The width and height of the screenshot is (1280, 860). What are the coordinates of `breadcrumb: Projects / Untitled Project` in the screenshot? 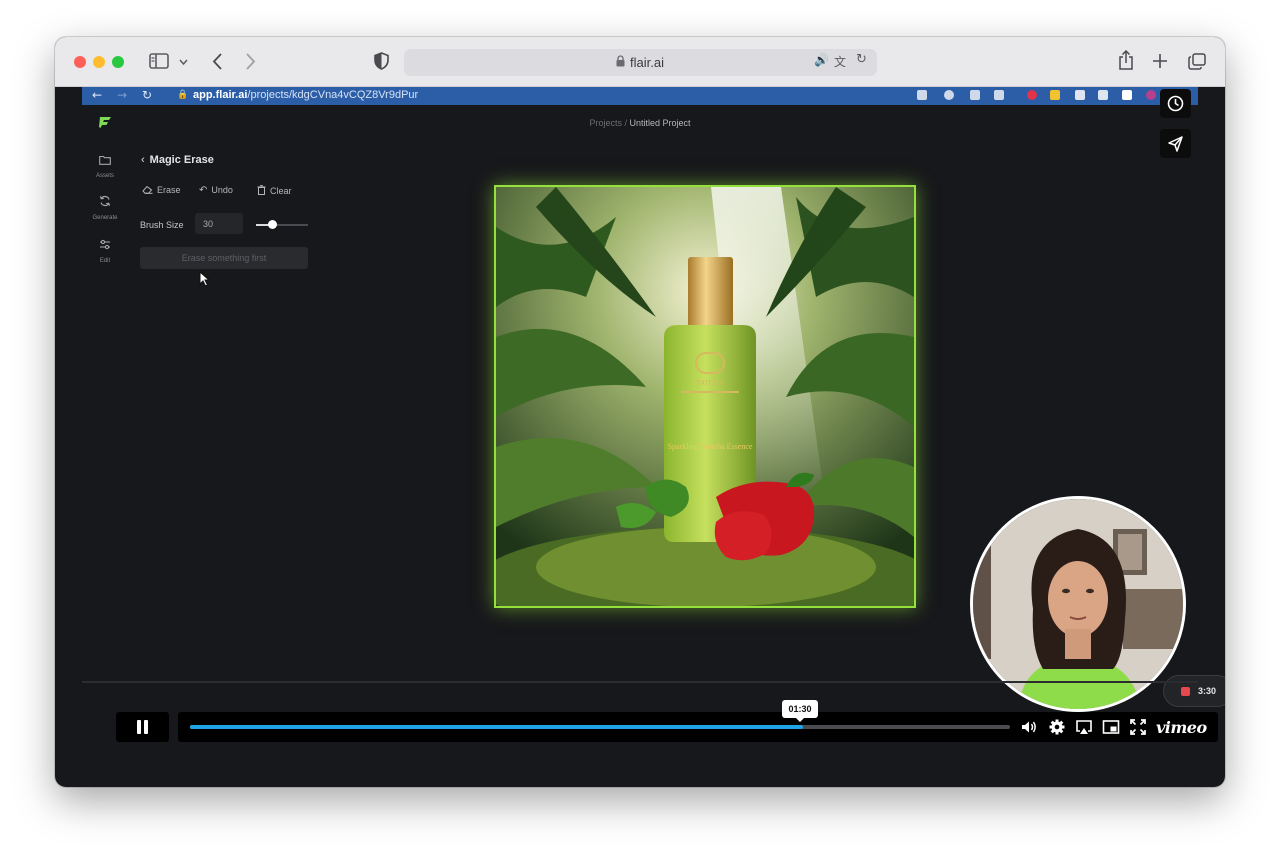 It's located at (640, 123).